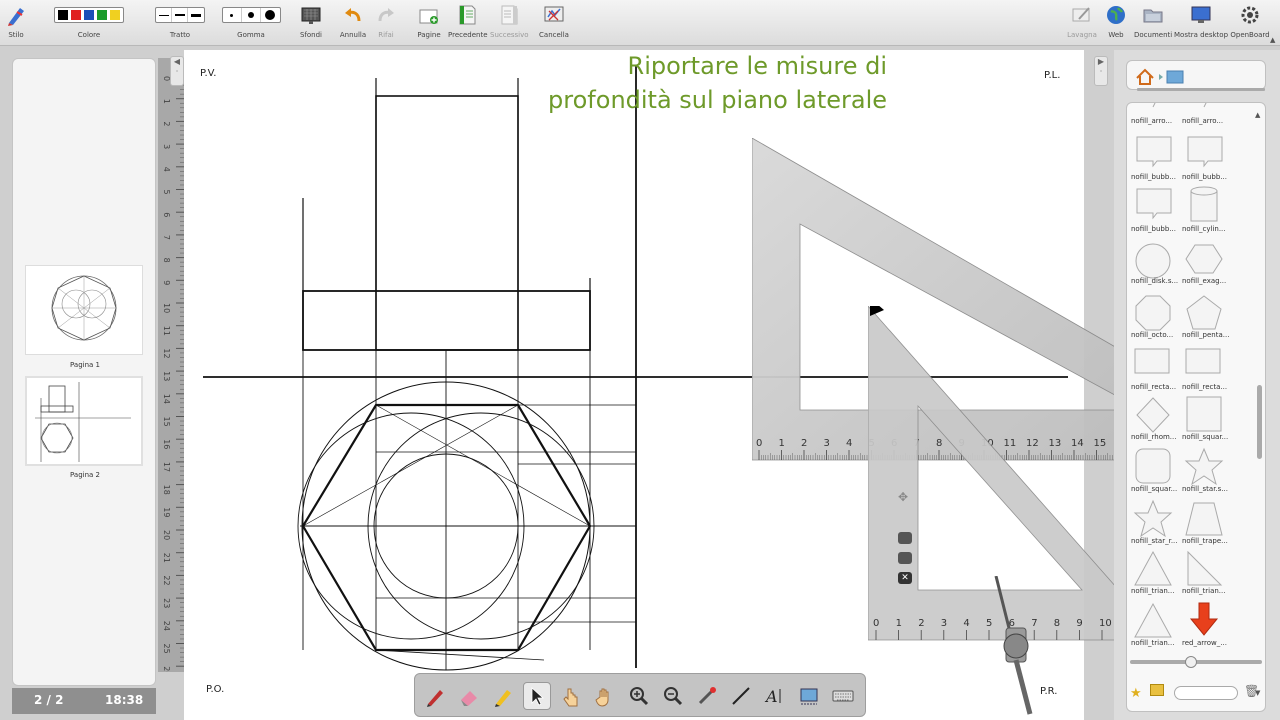  I want to click on pages-button: Pagine, so click(429, 21).